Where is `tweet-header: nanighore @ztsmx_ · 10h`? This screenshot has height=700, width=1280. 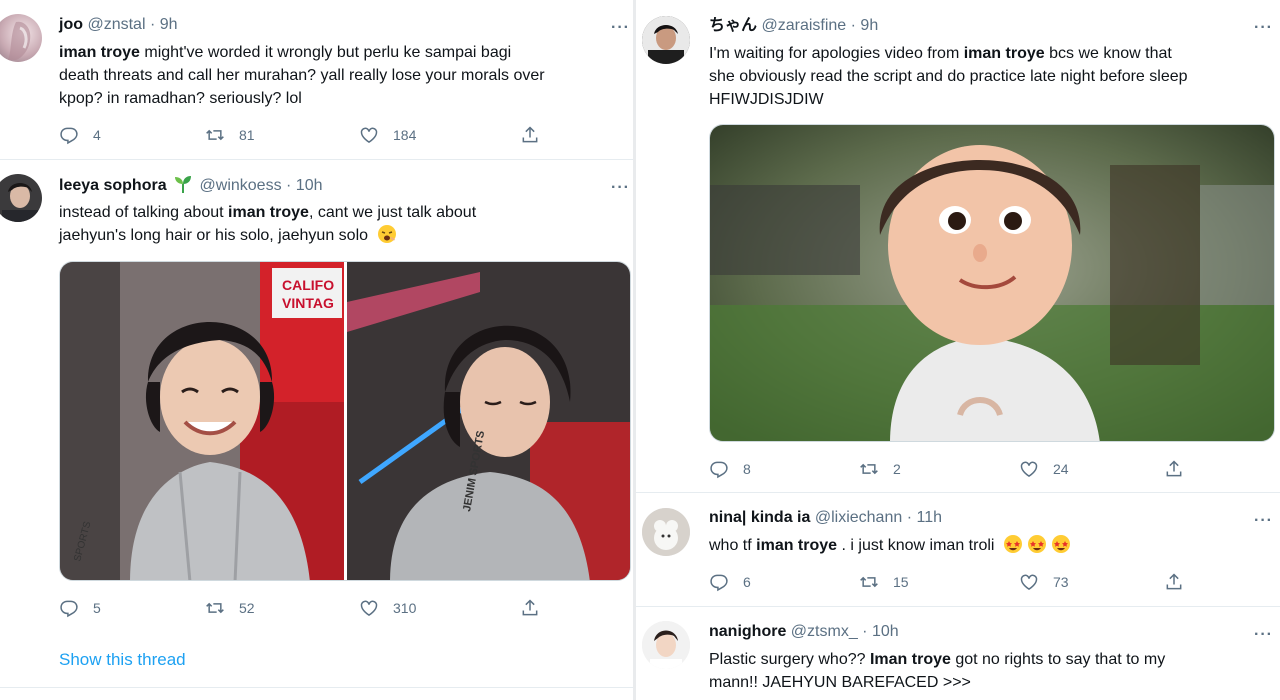 tweet-header: nanighore @ztsmx_ · 10h is located at coordinates (804, 632).